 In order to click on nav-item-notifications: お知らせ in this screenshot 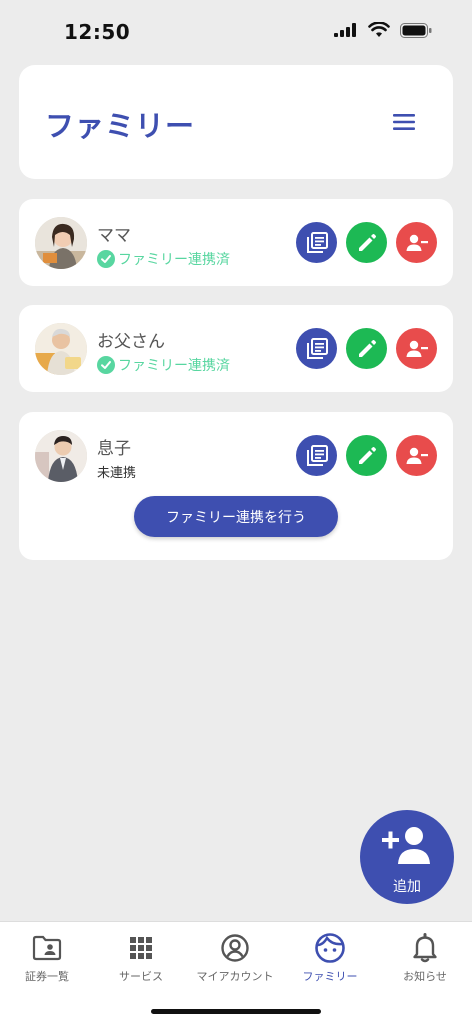, I will do `click(425, 958)`.